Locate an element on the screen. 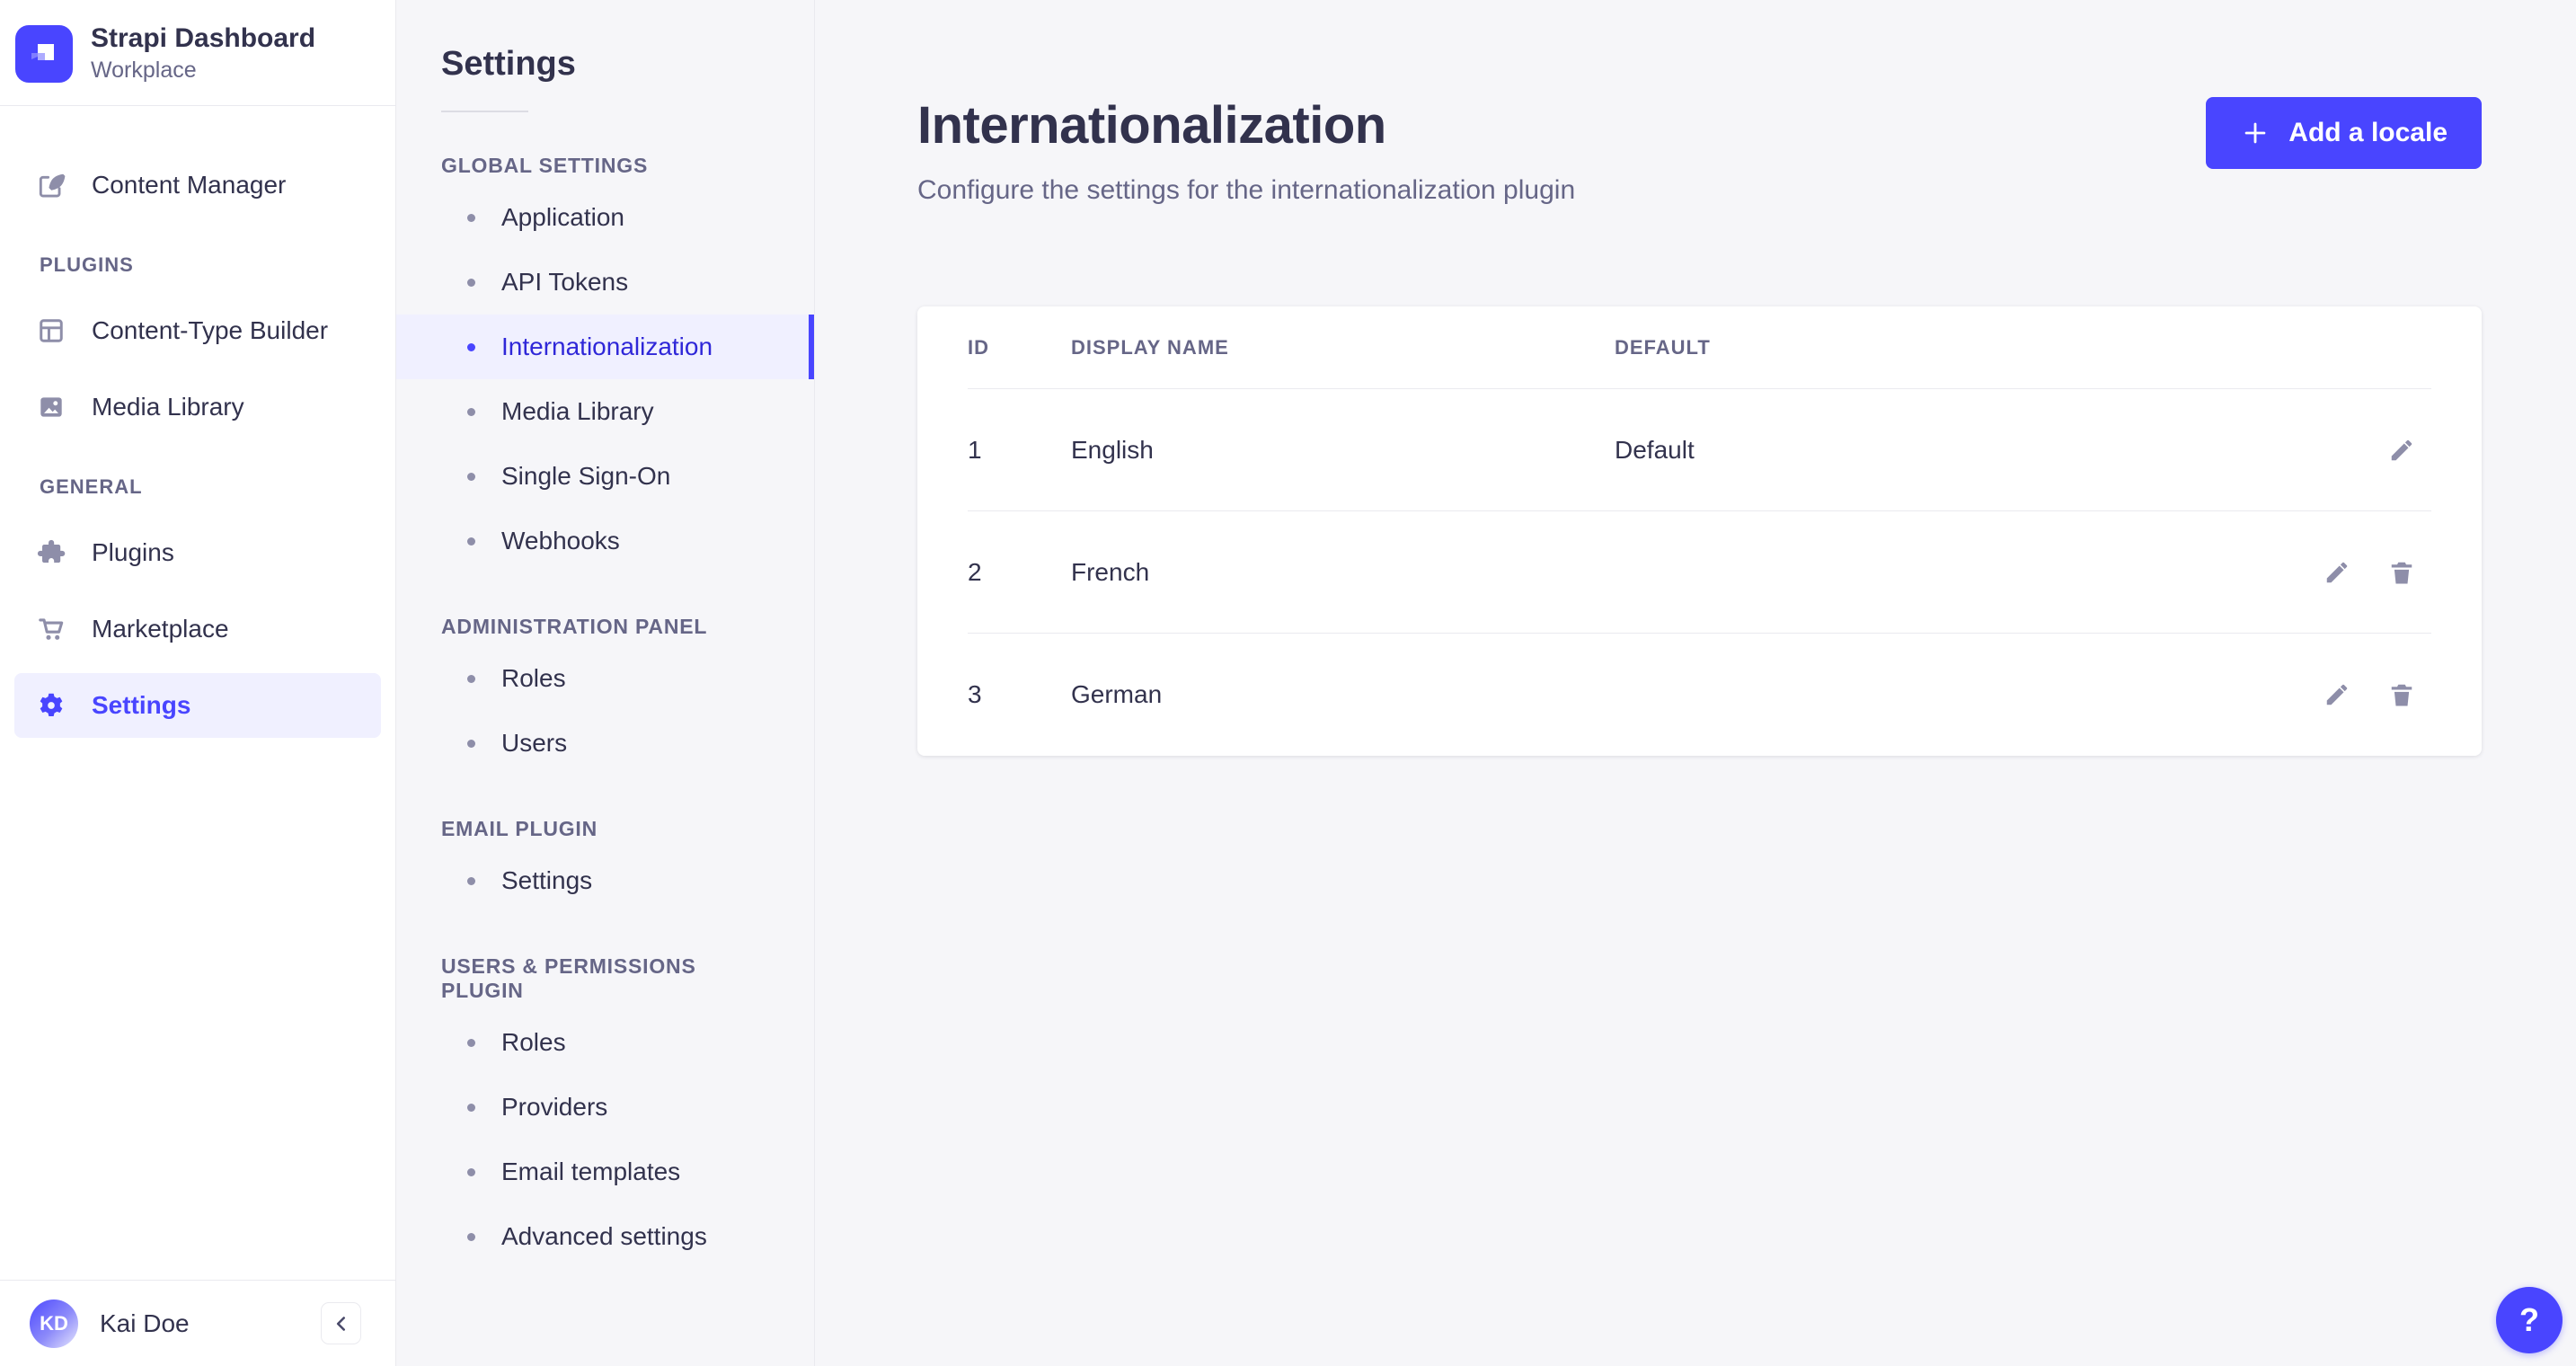 The width and height of the screenshot is (2576, 1366). subnav-item-email-templates: Email templates is located at coordinates (605, 1172).